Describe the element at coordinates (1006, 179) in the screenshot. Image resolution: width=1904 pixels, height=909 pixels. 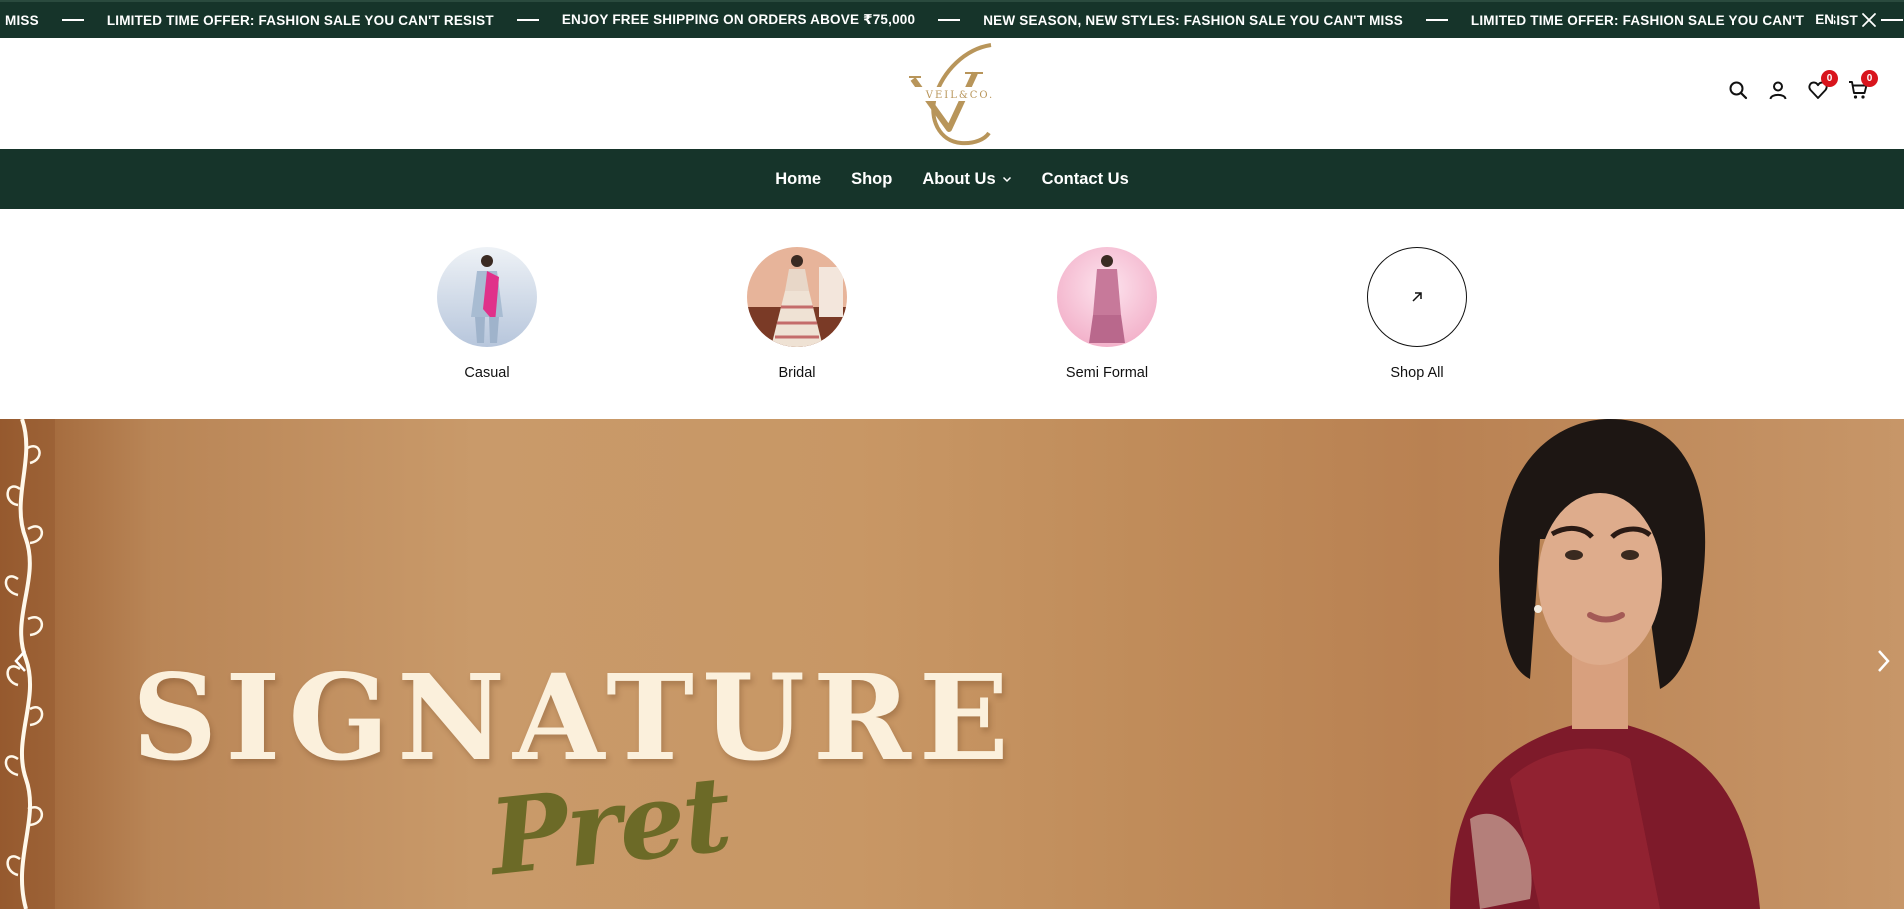
I see `chevron-down-icon` at that location.